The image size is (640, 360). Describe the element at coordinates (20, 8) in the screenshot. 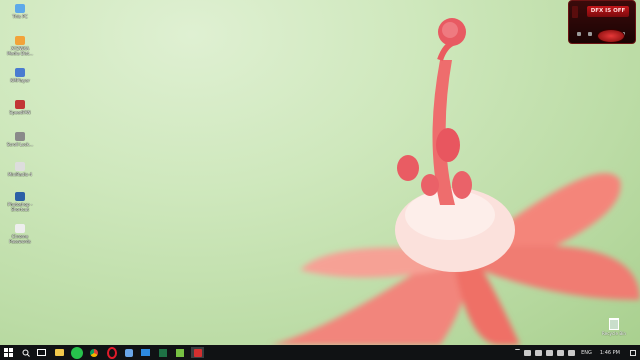

I see `computer-icon` at that location.